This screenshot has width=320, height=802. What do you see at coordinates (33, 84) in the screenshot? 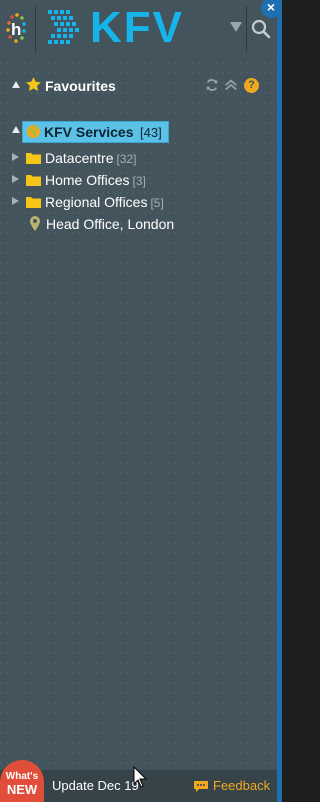
I see `star-icon` at bounding box center [33, 84].